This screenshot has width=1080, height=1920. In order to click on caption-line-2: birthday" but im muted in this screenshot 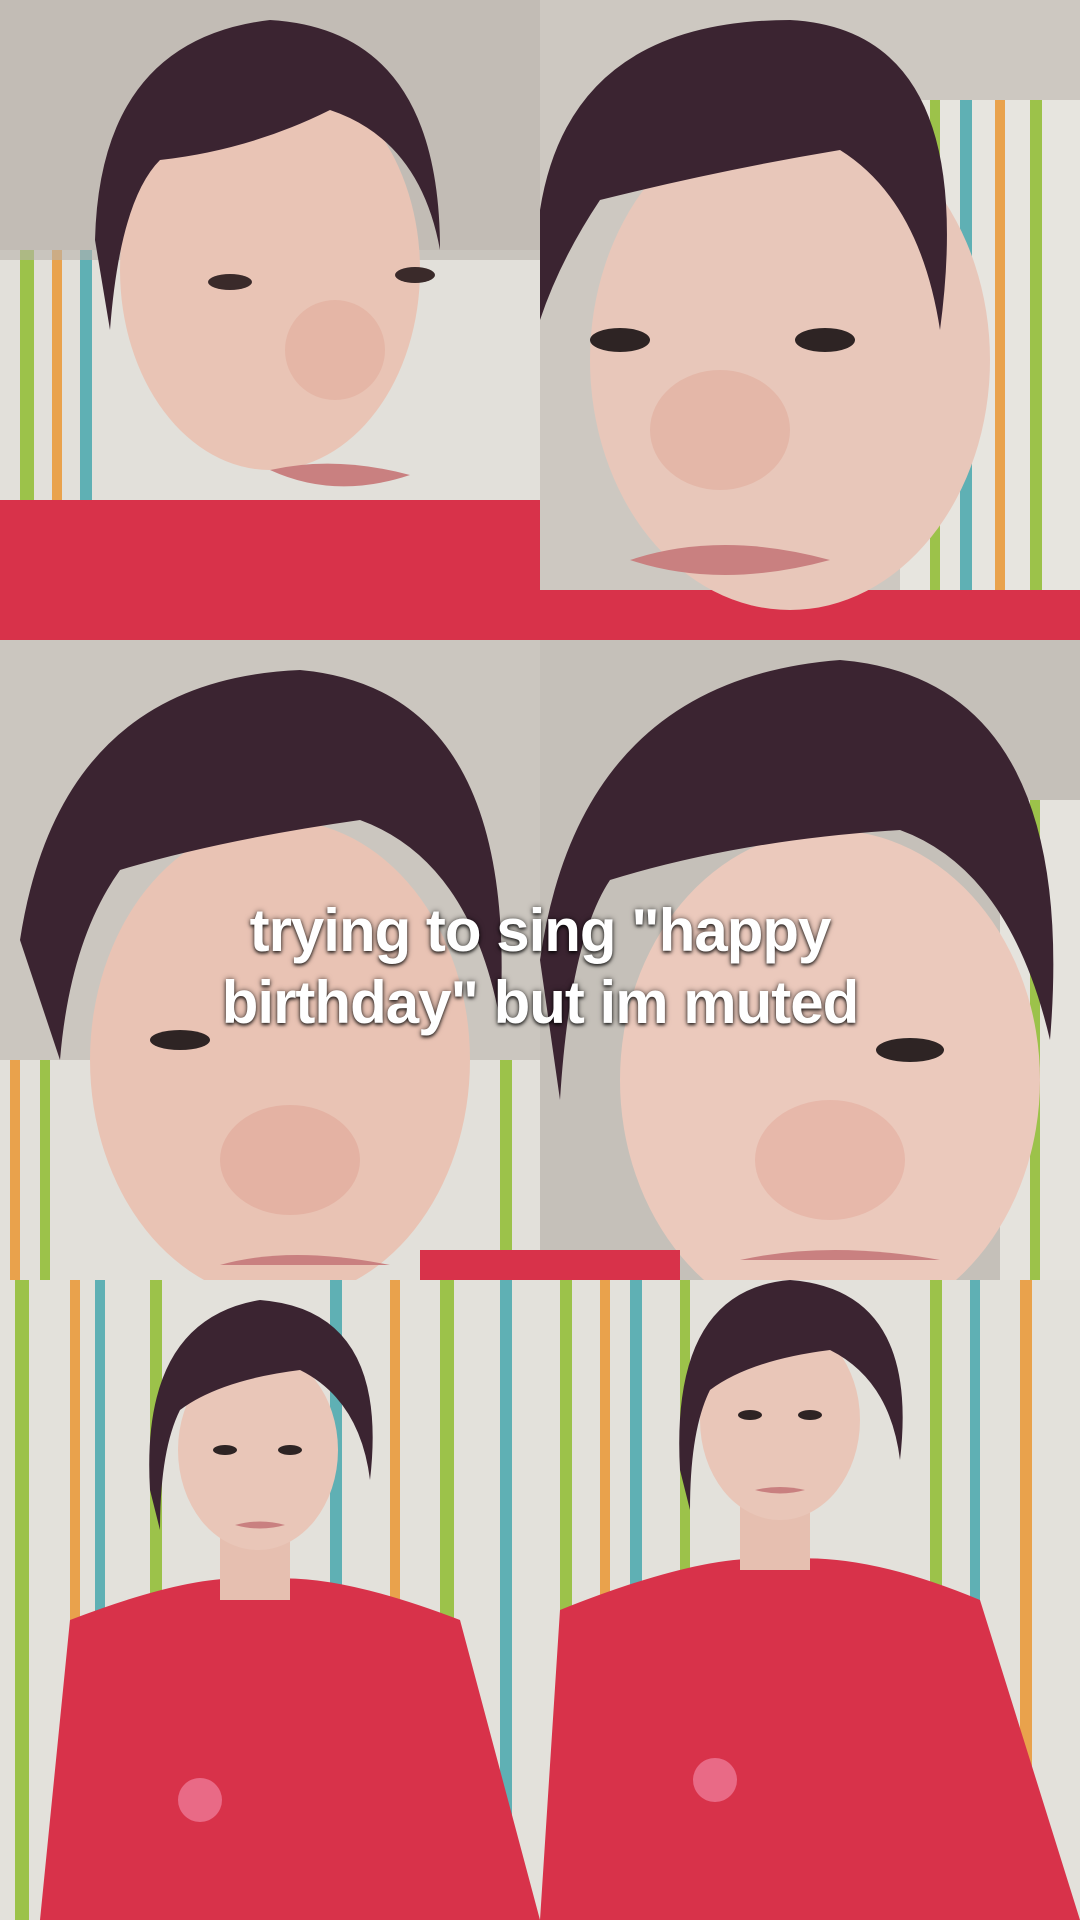, I will do `click(540, 1002)`.